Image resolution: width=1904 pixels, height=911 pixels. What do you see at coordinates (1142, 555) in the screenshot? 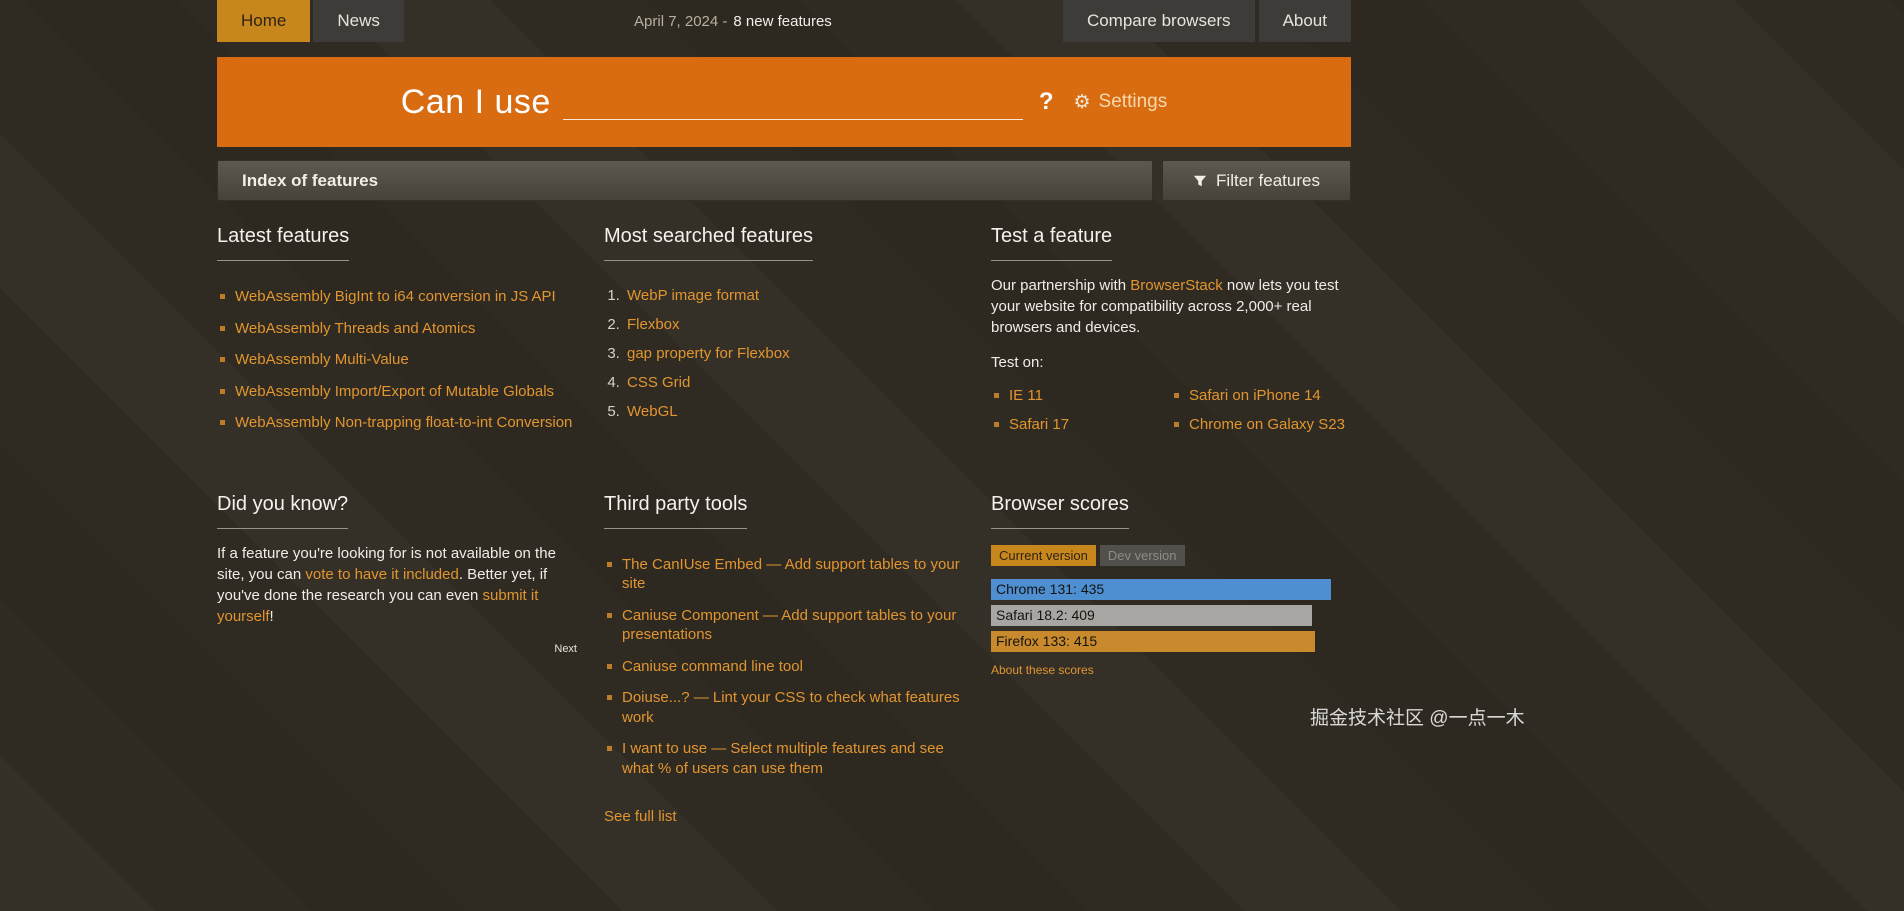
I see `dev-version-button: Dev version` at bounding box center [1142, 555].